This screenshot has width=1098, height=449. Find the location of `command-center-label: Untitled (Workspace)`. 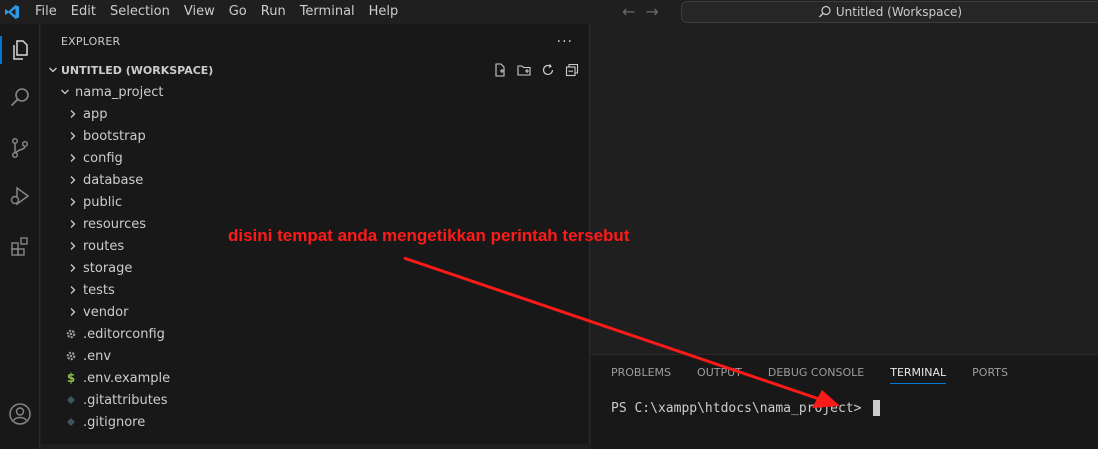

command-center-label: Untitled (Workspace) is located at coordinates (899, 12).